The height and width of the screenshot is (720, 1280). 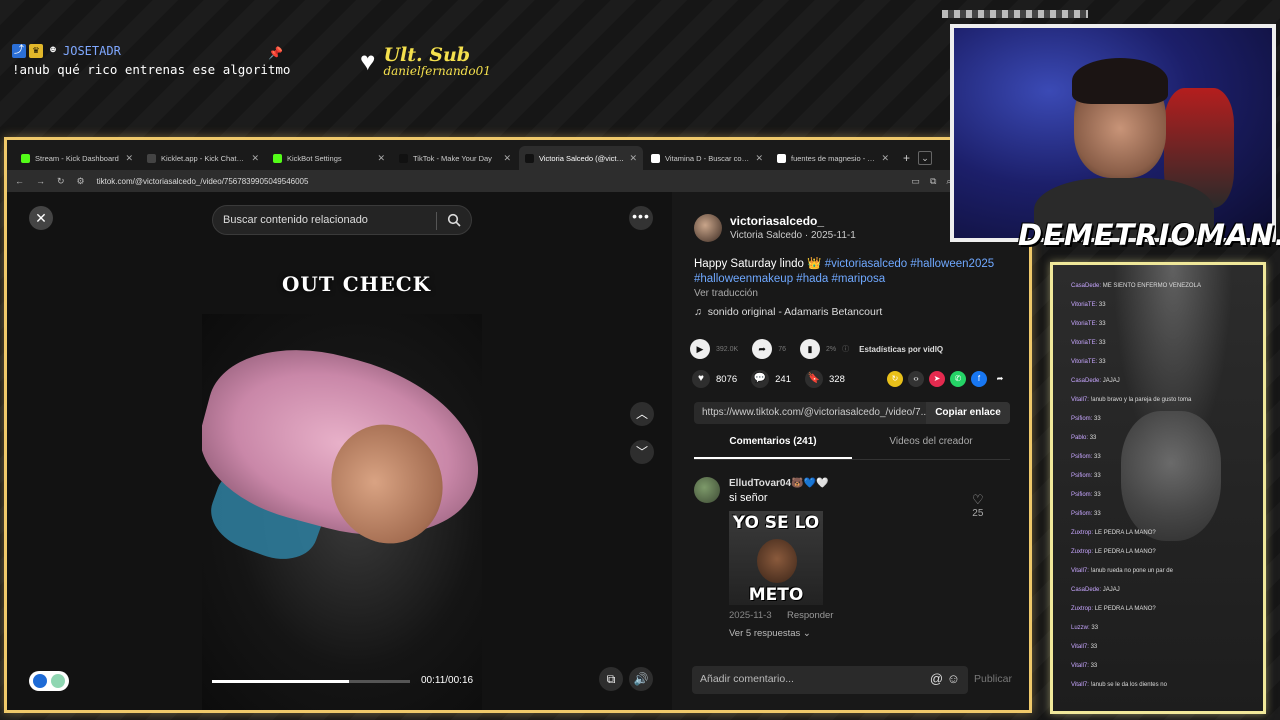 I want to click on view-replies-link: Ver 5 respuestas ⌄, so click(x=770, y=633).